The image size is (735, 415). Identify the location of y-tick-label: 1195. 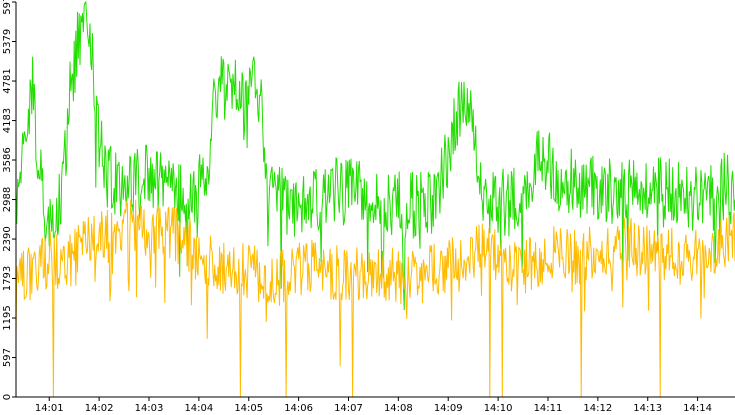
(7, 317).